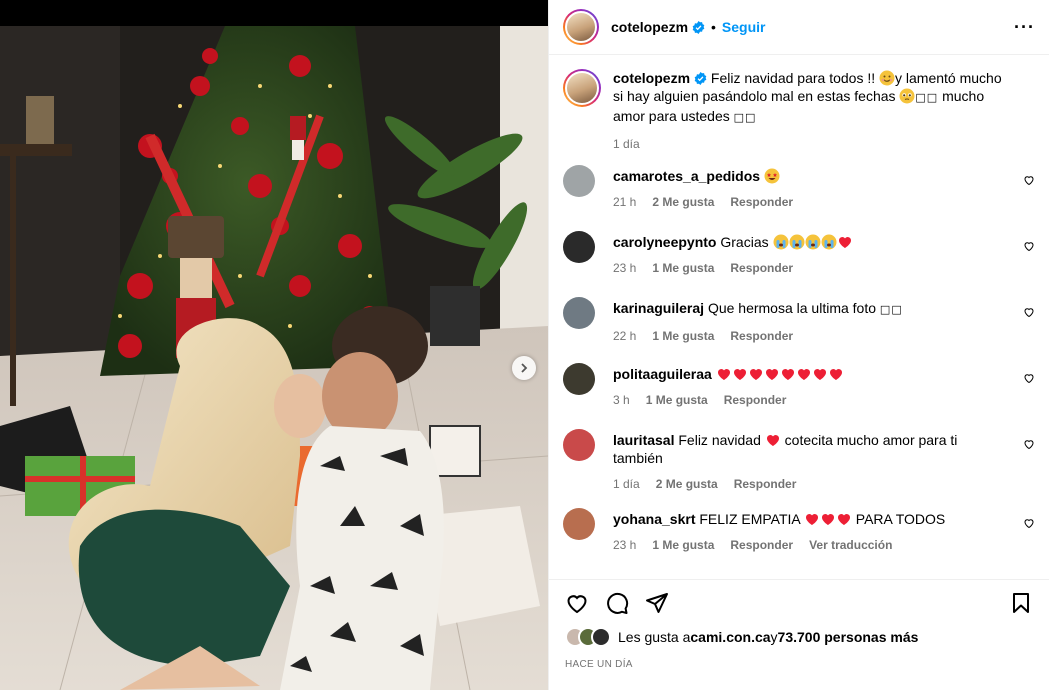 This screenshot has width=1049, height=690. I want to click on comment-icon, so click(617, 603).